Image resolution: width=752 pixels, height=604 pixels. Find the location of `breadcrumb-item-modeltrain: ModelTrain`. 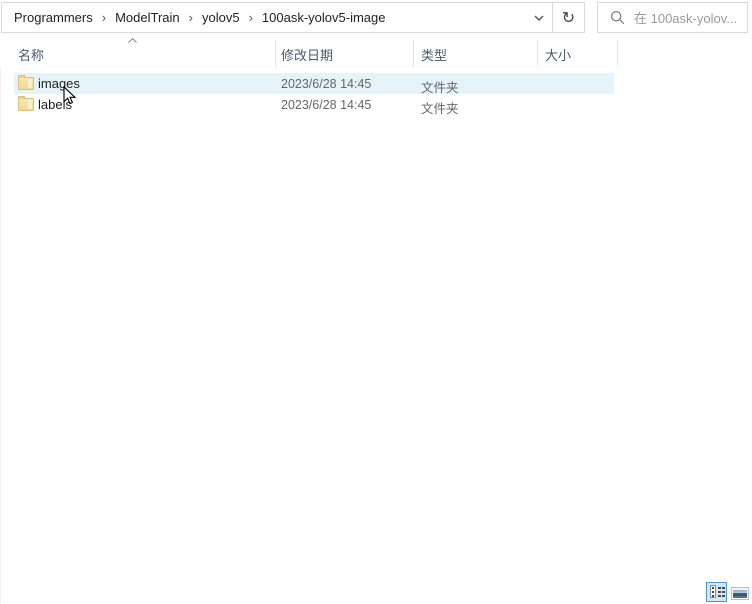

breadcrumb-item-modeltrain: ModelTrain is located at coordinates (147, 17).